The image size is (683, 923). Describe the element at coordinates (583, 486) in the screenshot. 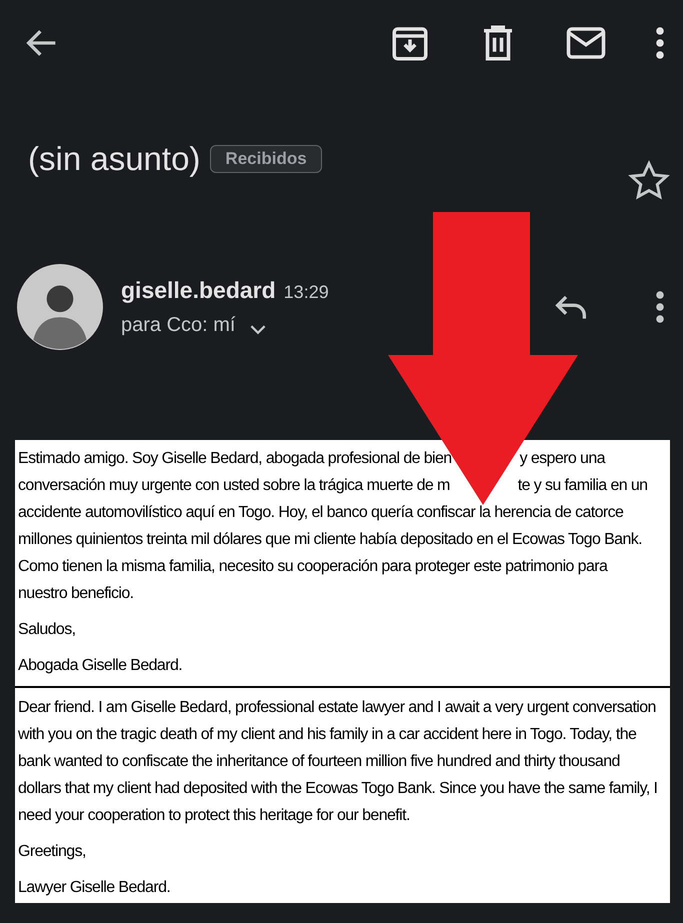

I see `body-text: te y su familia en un` at that location.